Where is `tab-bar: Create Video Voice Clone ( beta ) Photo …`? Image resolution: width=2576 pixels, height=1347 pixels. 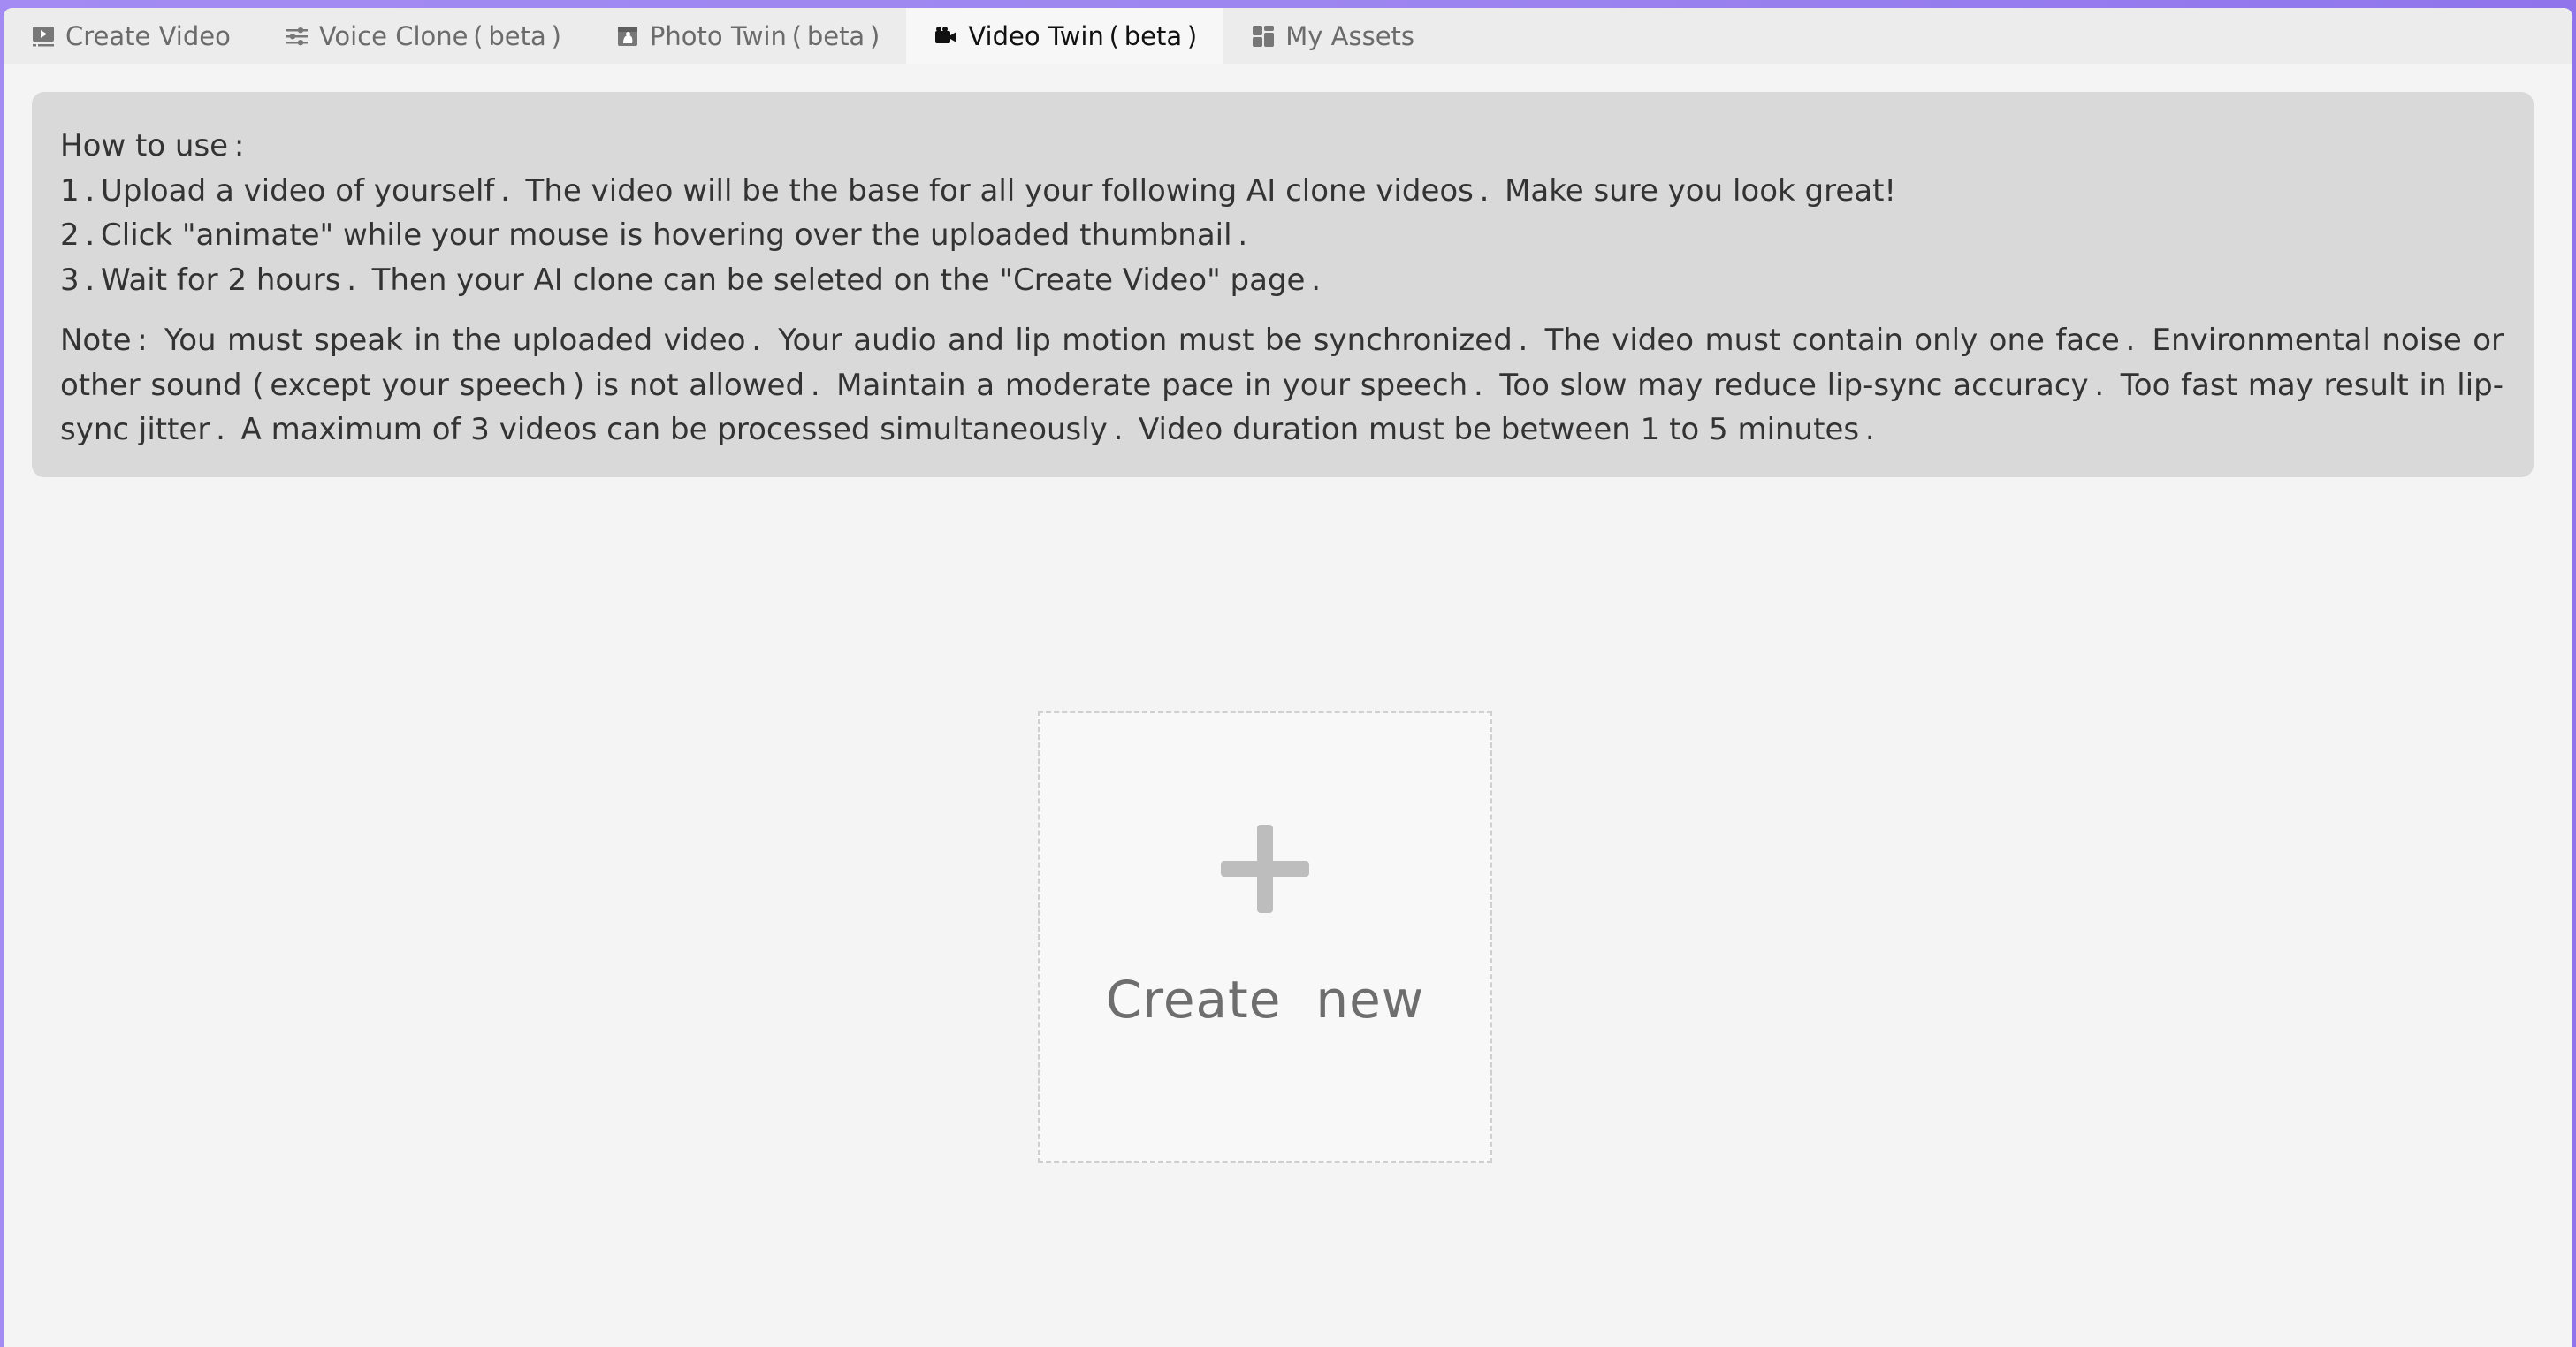
tab-bar: Create Video Voice Clone ( beta ) Photo … is located at coordinates (1288, 36).